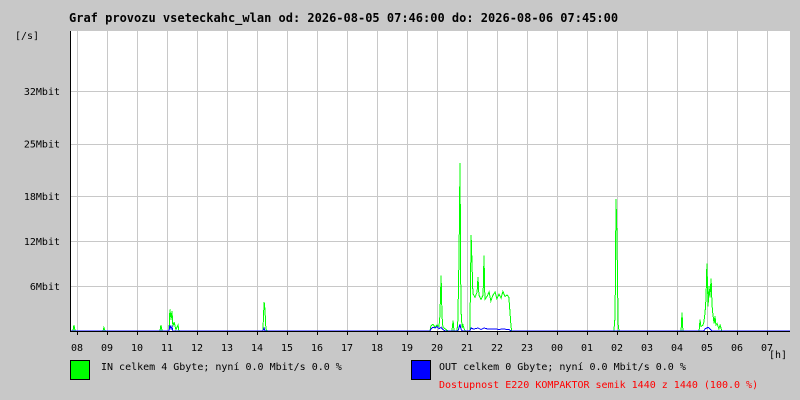 The image size is (800, 400). Describe the element at coordinates (421, 370) in the screenshot. I see `legend-swatch-out` at that location.